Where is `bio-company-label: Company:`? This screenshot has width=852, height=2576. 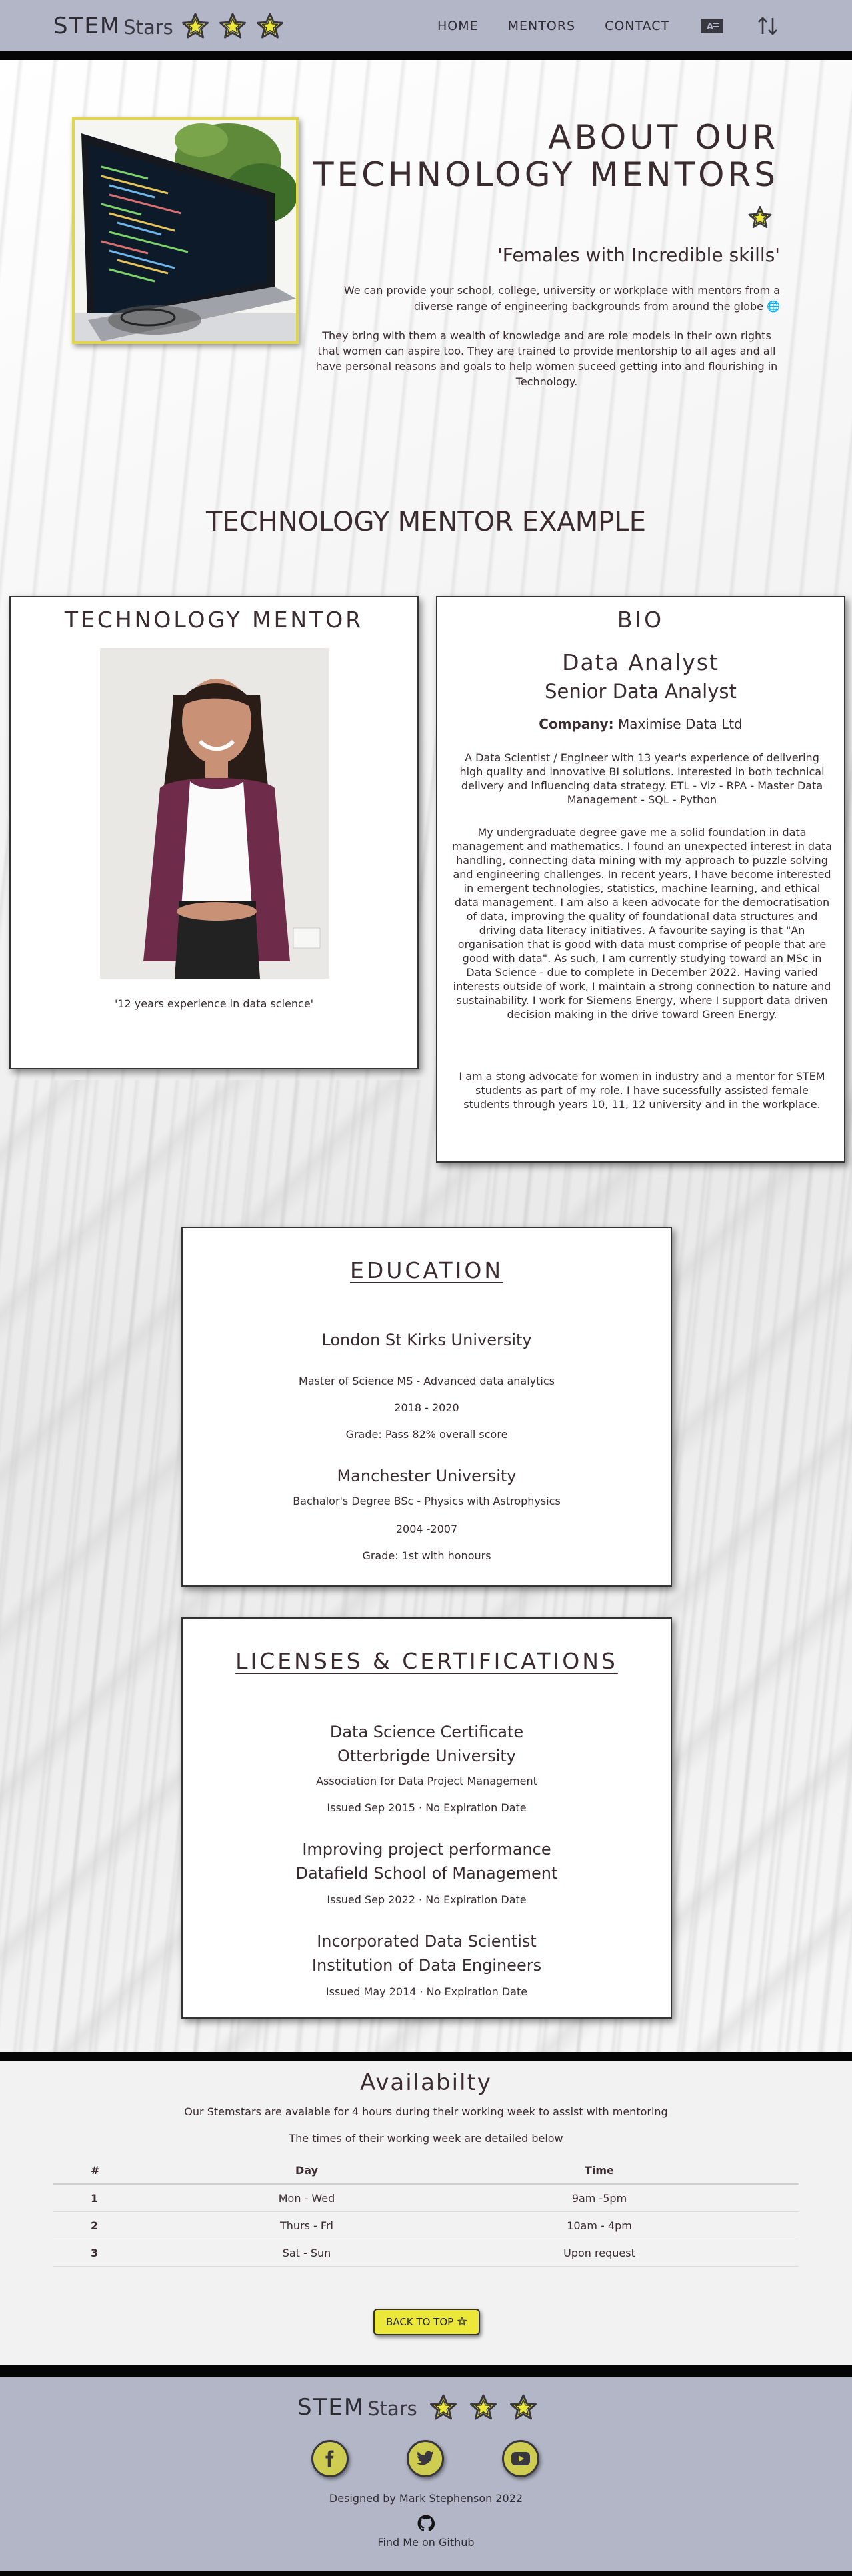 bio-company-label: Company: is located at coordinates (576, 724).